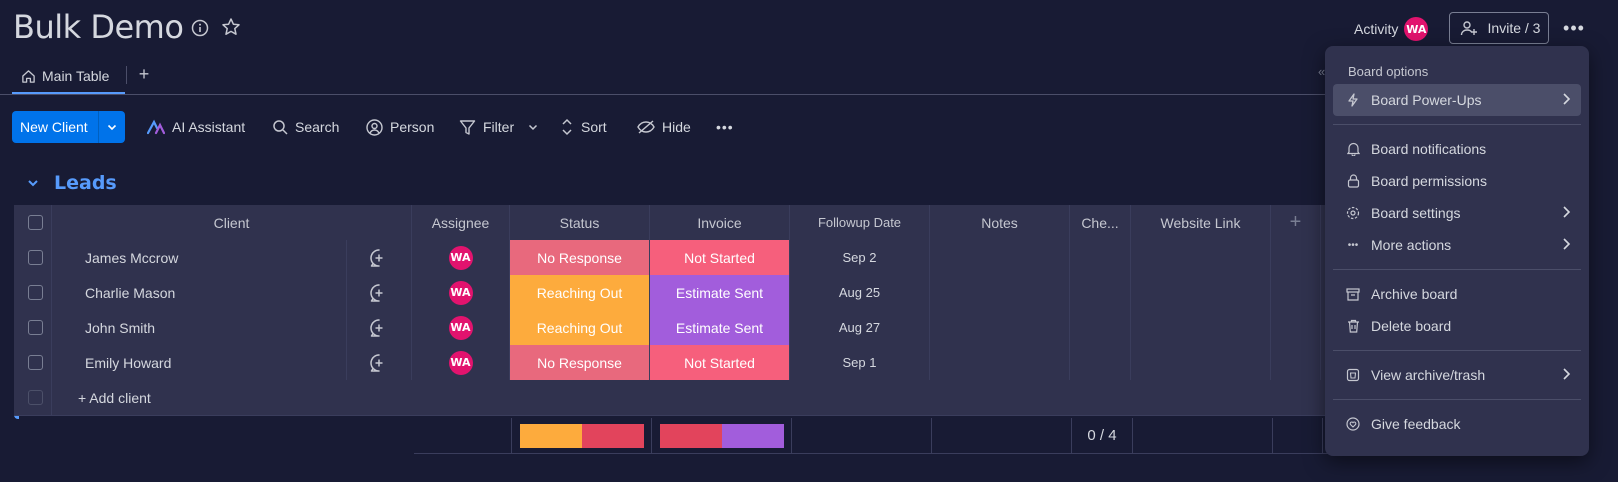 The height and width of the screenshot is (482, 1618). Describe the element at coordinates (664, 127) in the screenshot. I see `hide-button: Hide` at that location.